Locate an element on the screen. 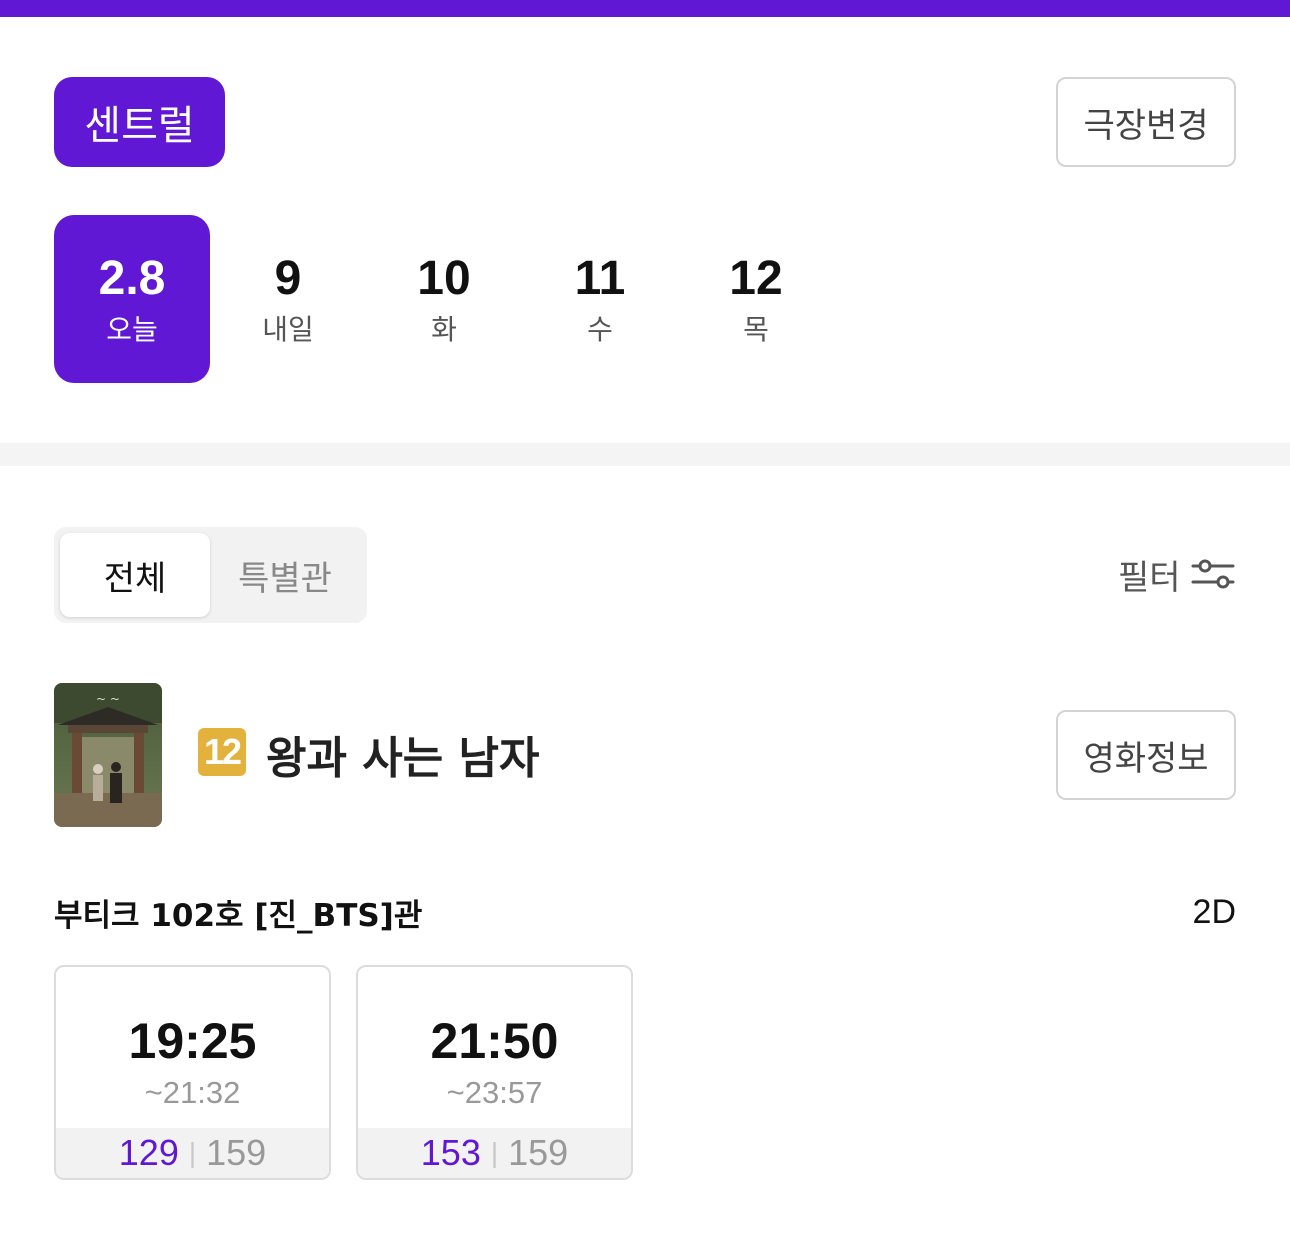  seat-availability: 153 | 159 is located at coordinates (494, 1153).